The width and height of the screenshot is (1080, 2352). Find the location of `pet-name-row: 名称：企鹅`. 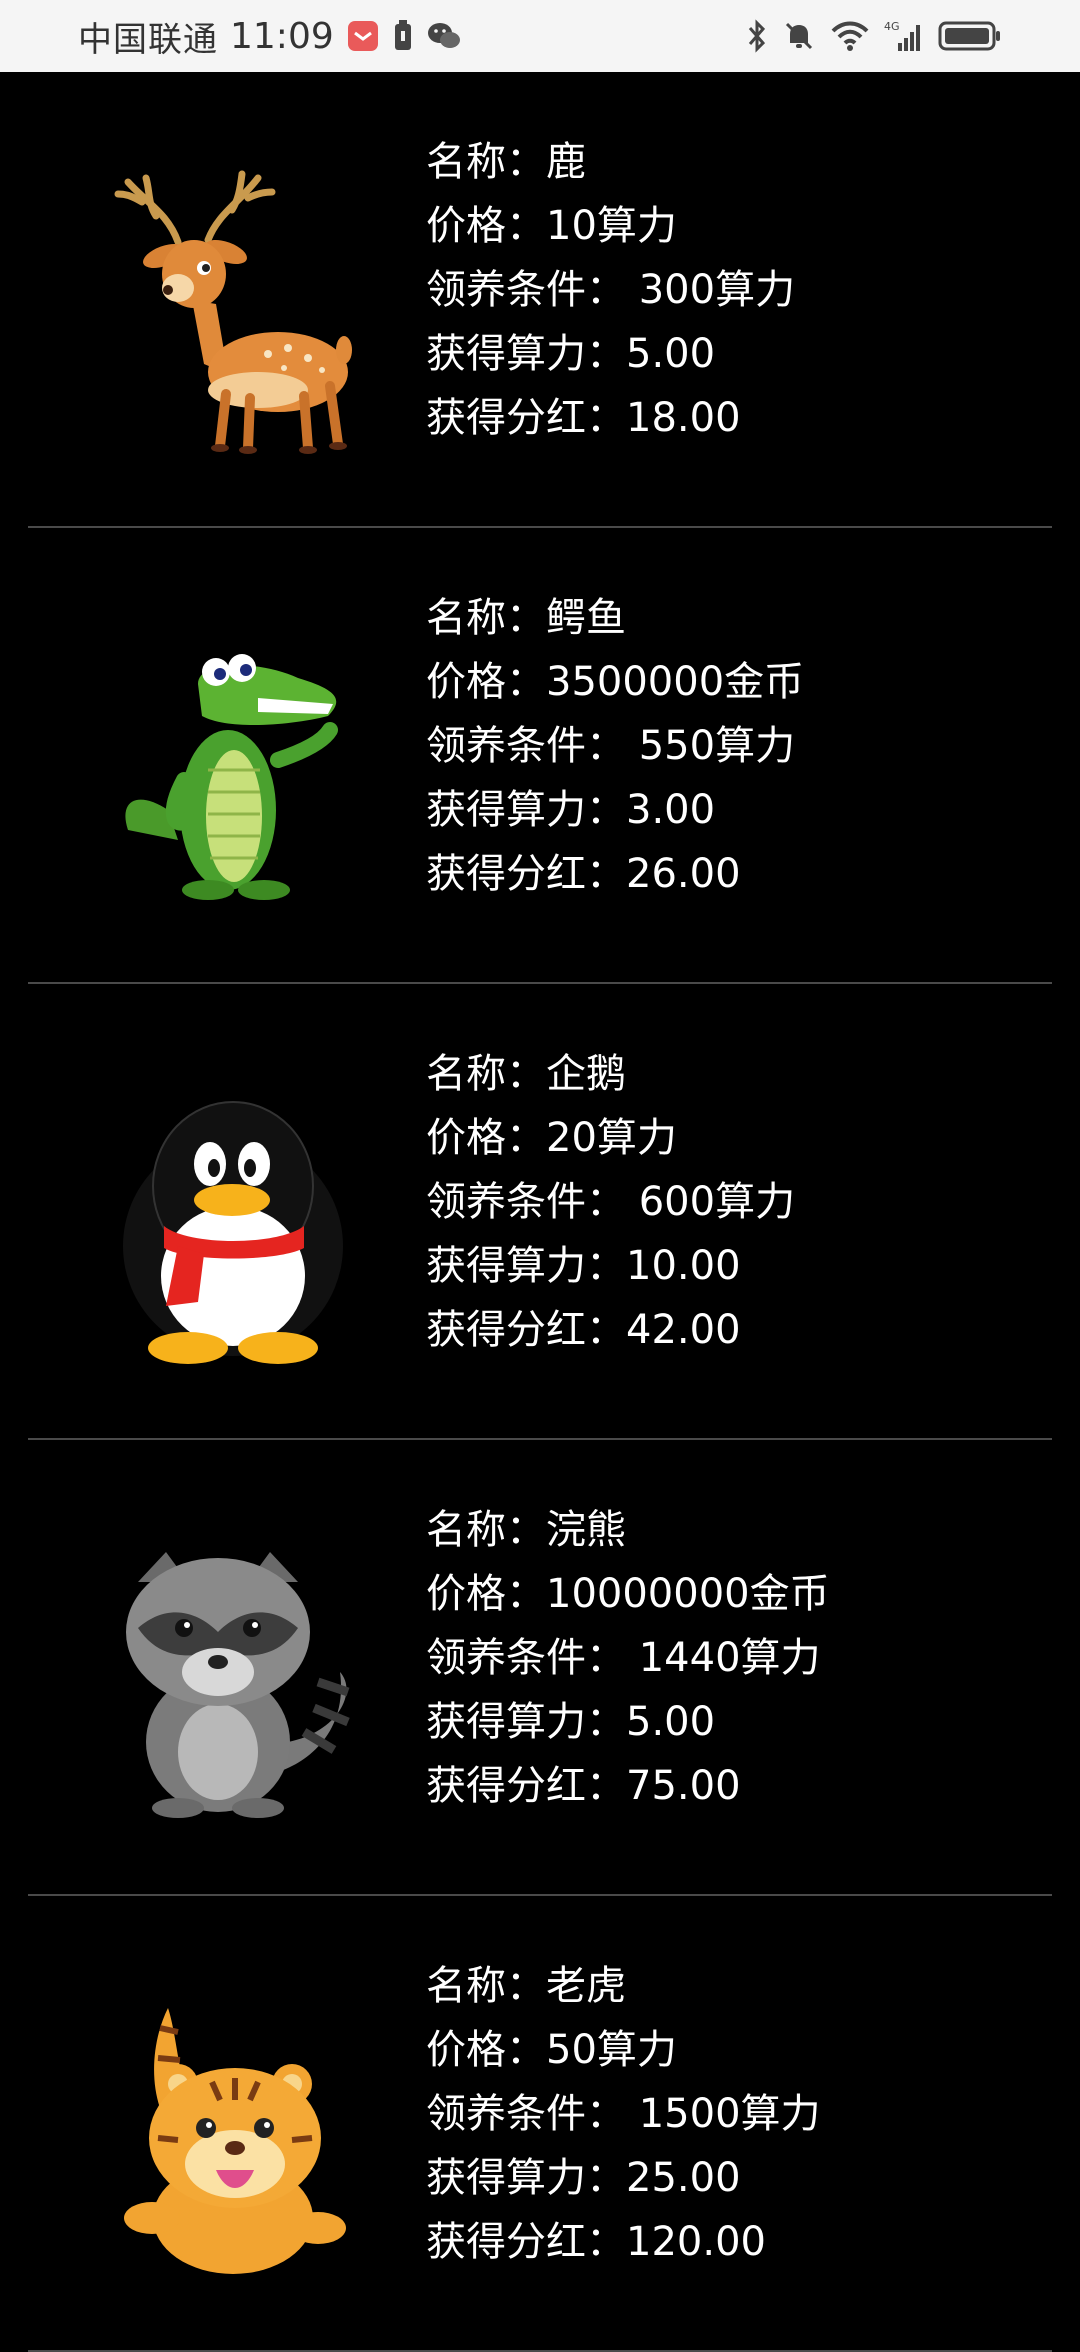

pet-name-row: 名称：企鹅 is located at coordinates (610, 1074).